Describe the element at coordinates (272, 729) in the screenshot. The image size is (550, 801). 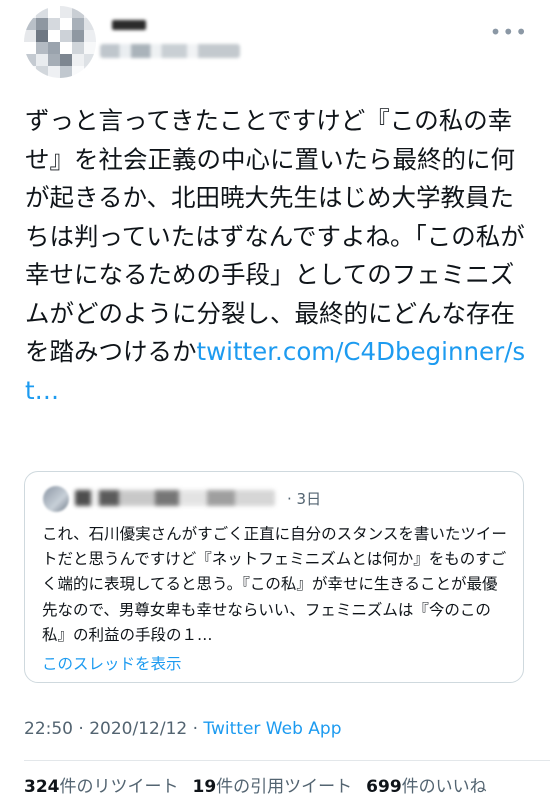
I see `tweet-source-app: Twitter Web App` at that location.